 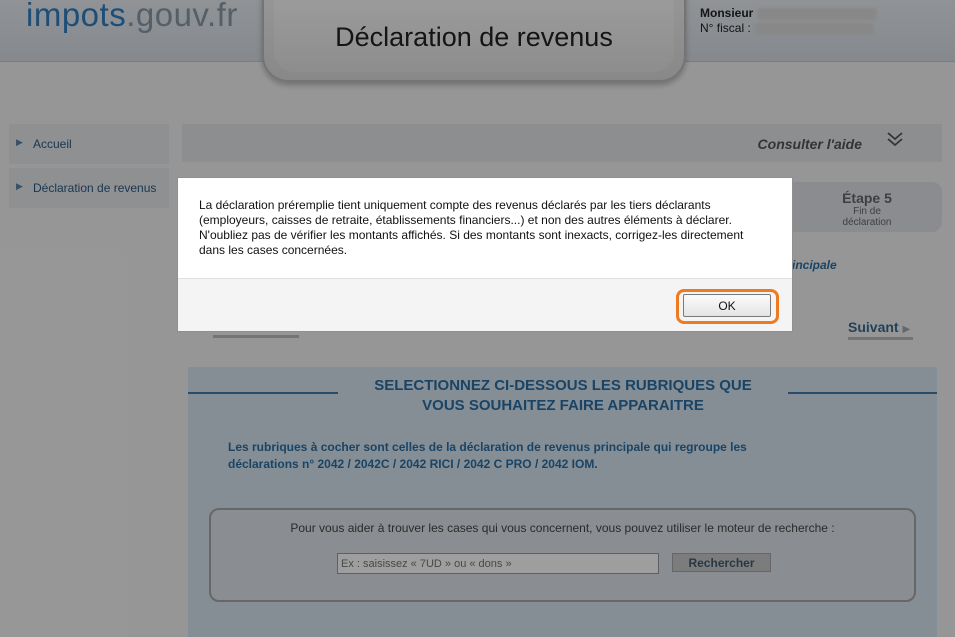 I want to click on dialog-footer: OK, so click(x=485, y=304).